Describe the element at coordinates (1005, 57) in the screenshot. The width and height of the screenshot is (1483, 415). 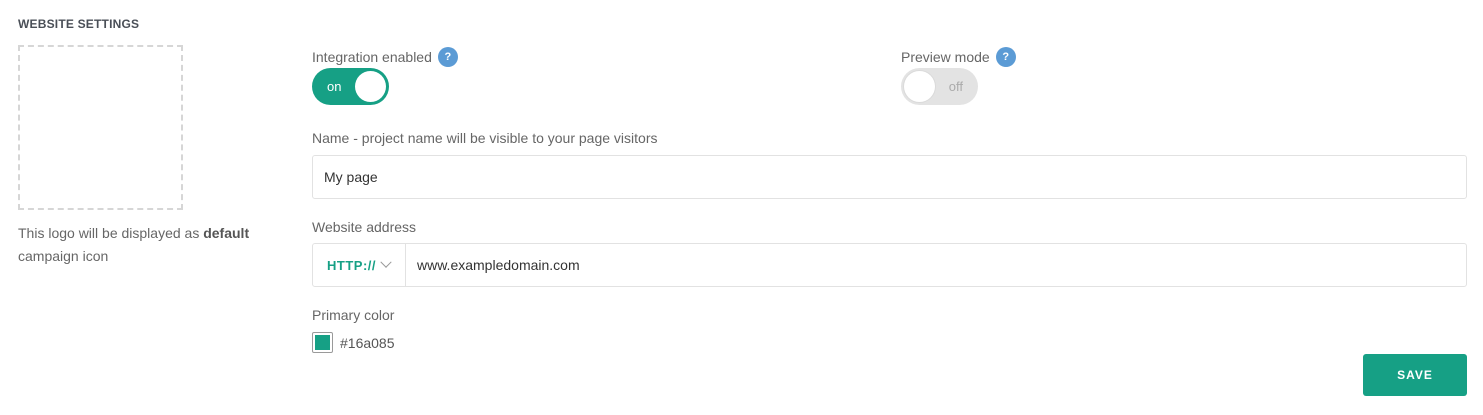
I see `preview-help-icon: ?` at that location.